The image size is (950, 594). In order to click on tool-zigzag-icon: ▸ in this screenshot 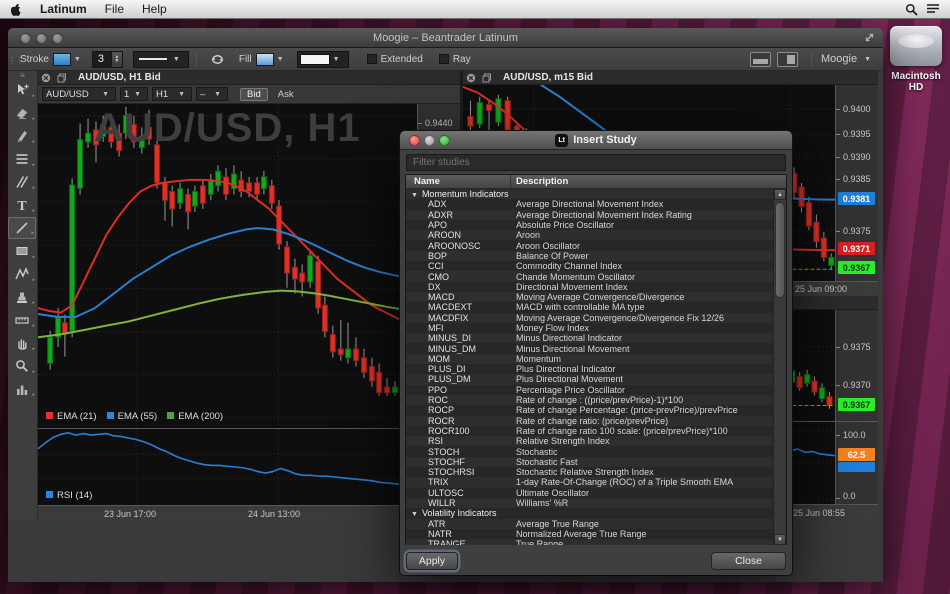, I will do `click(22, 274)`.